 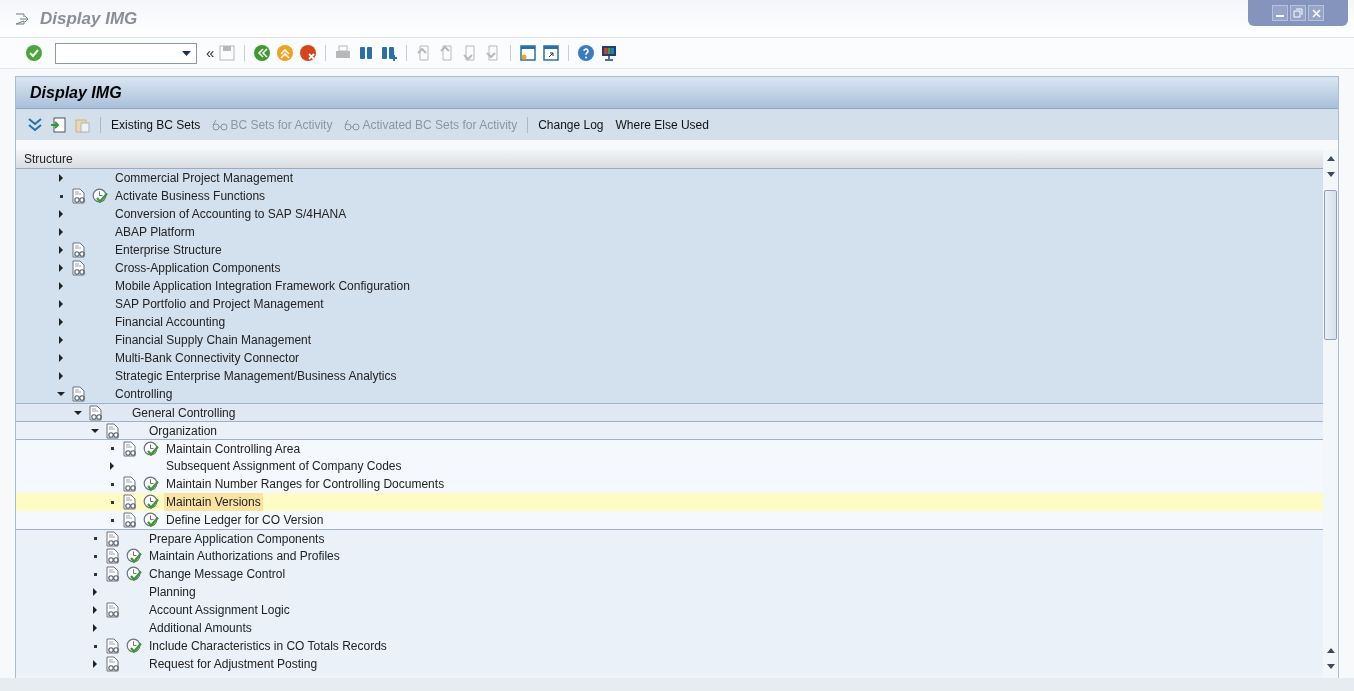 What do you see at coordinates (669, 538) in the screenshot?
I see `tree-row: Prepare Application Components` at bounding box center [669, 538].